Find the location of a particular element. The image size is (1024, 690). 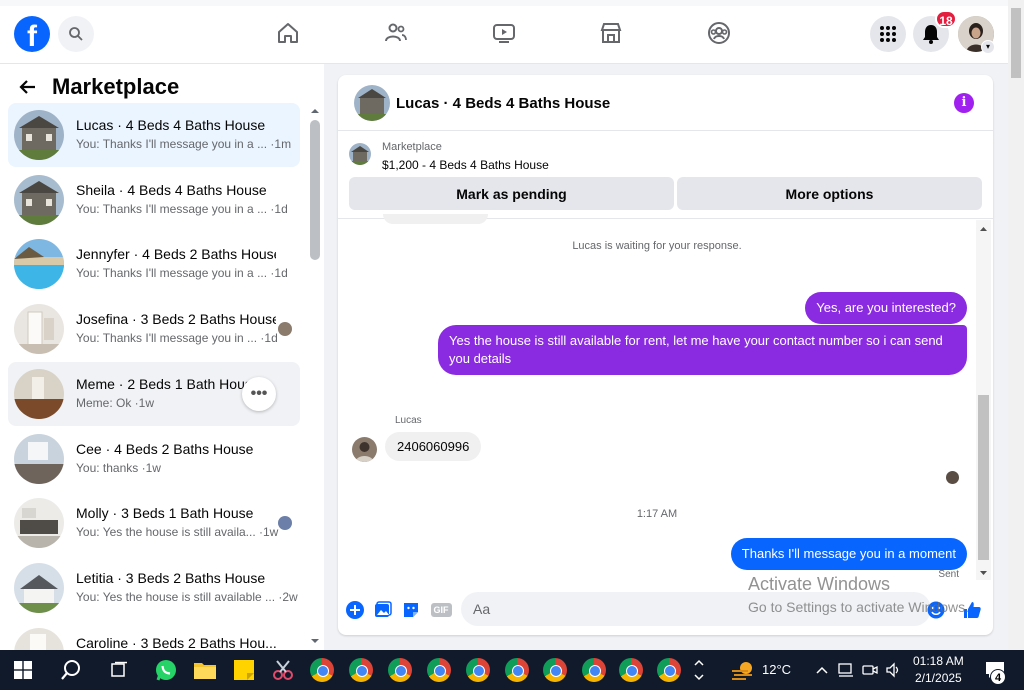

notification-count-badge: 4 is located at coordinates (998, 677).